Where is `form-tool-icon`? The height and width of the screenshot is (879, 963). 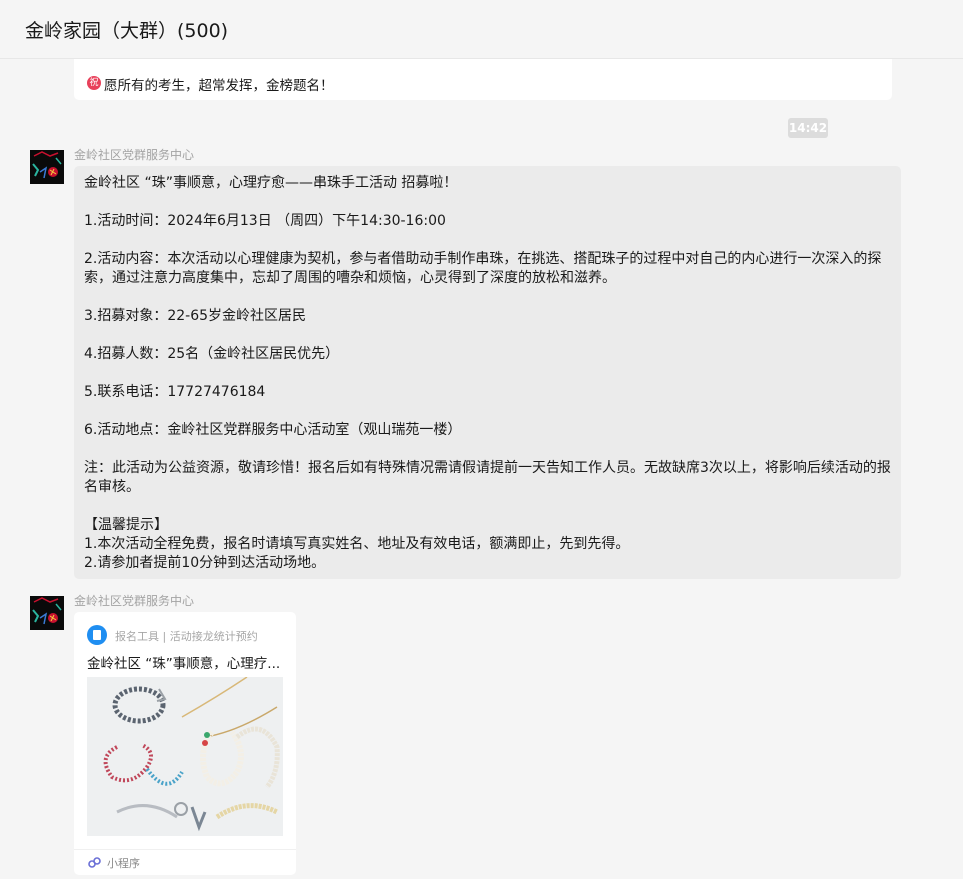 form-tool-icon is located at coordinates (97, 635).